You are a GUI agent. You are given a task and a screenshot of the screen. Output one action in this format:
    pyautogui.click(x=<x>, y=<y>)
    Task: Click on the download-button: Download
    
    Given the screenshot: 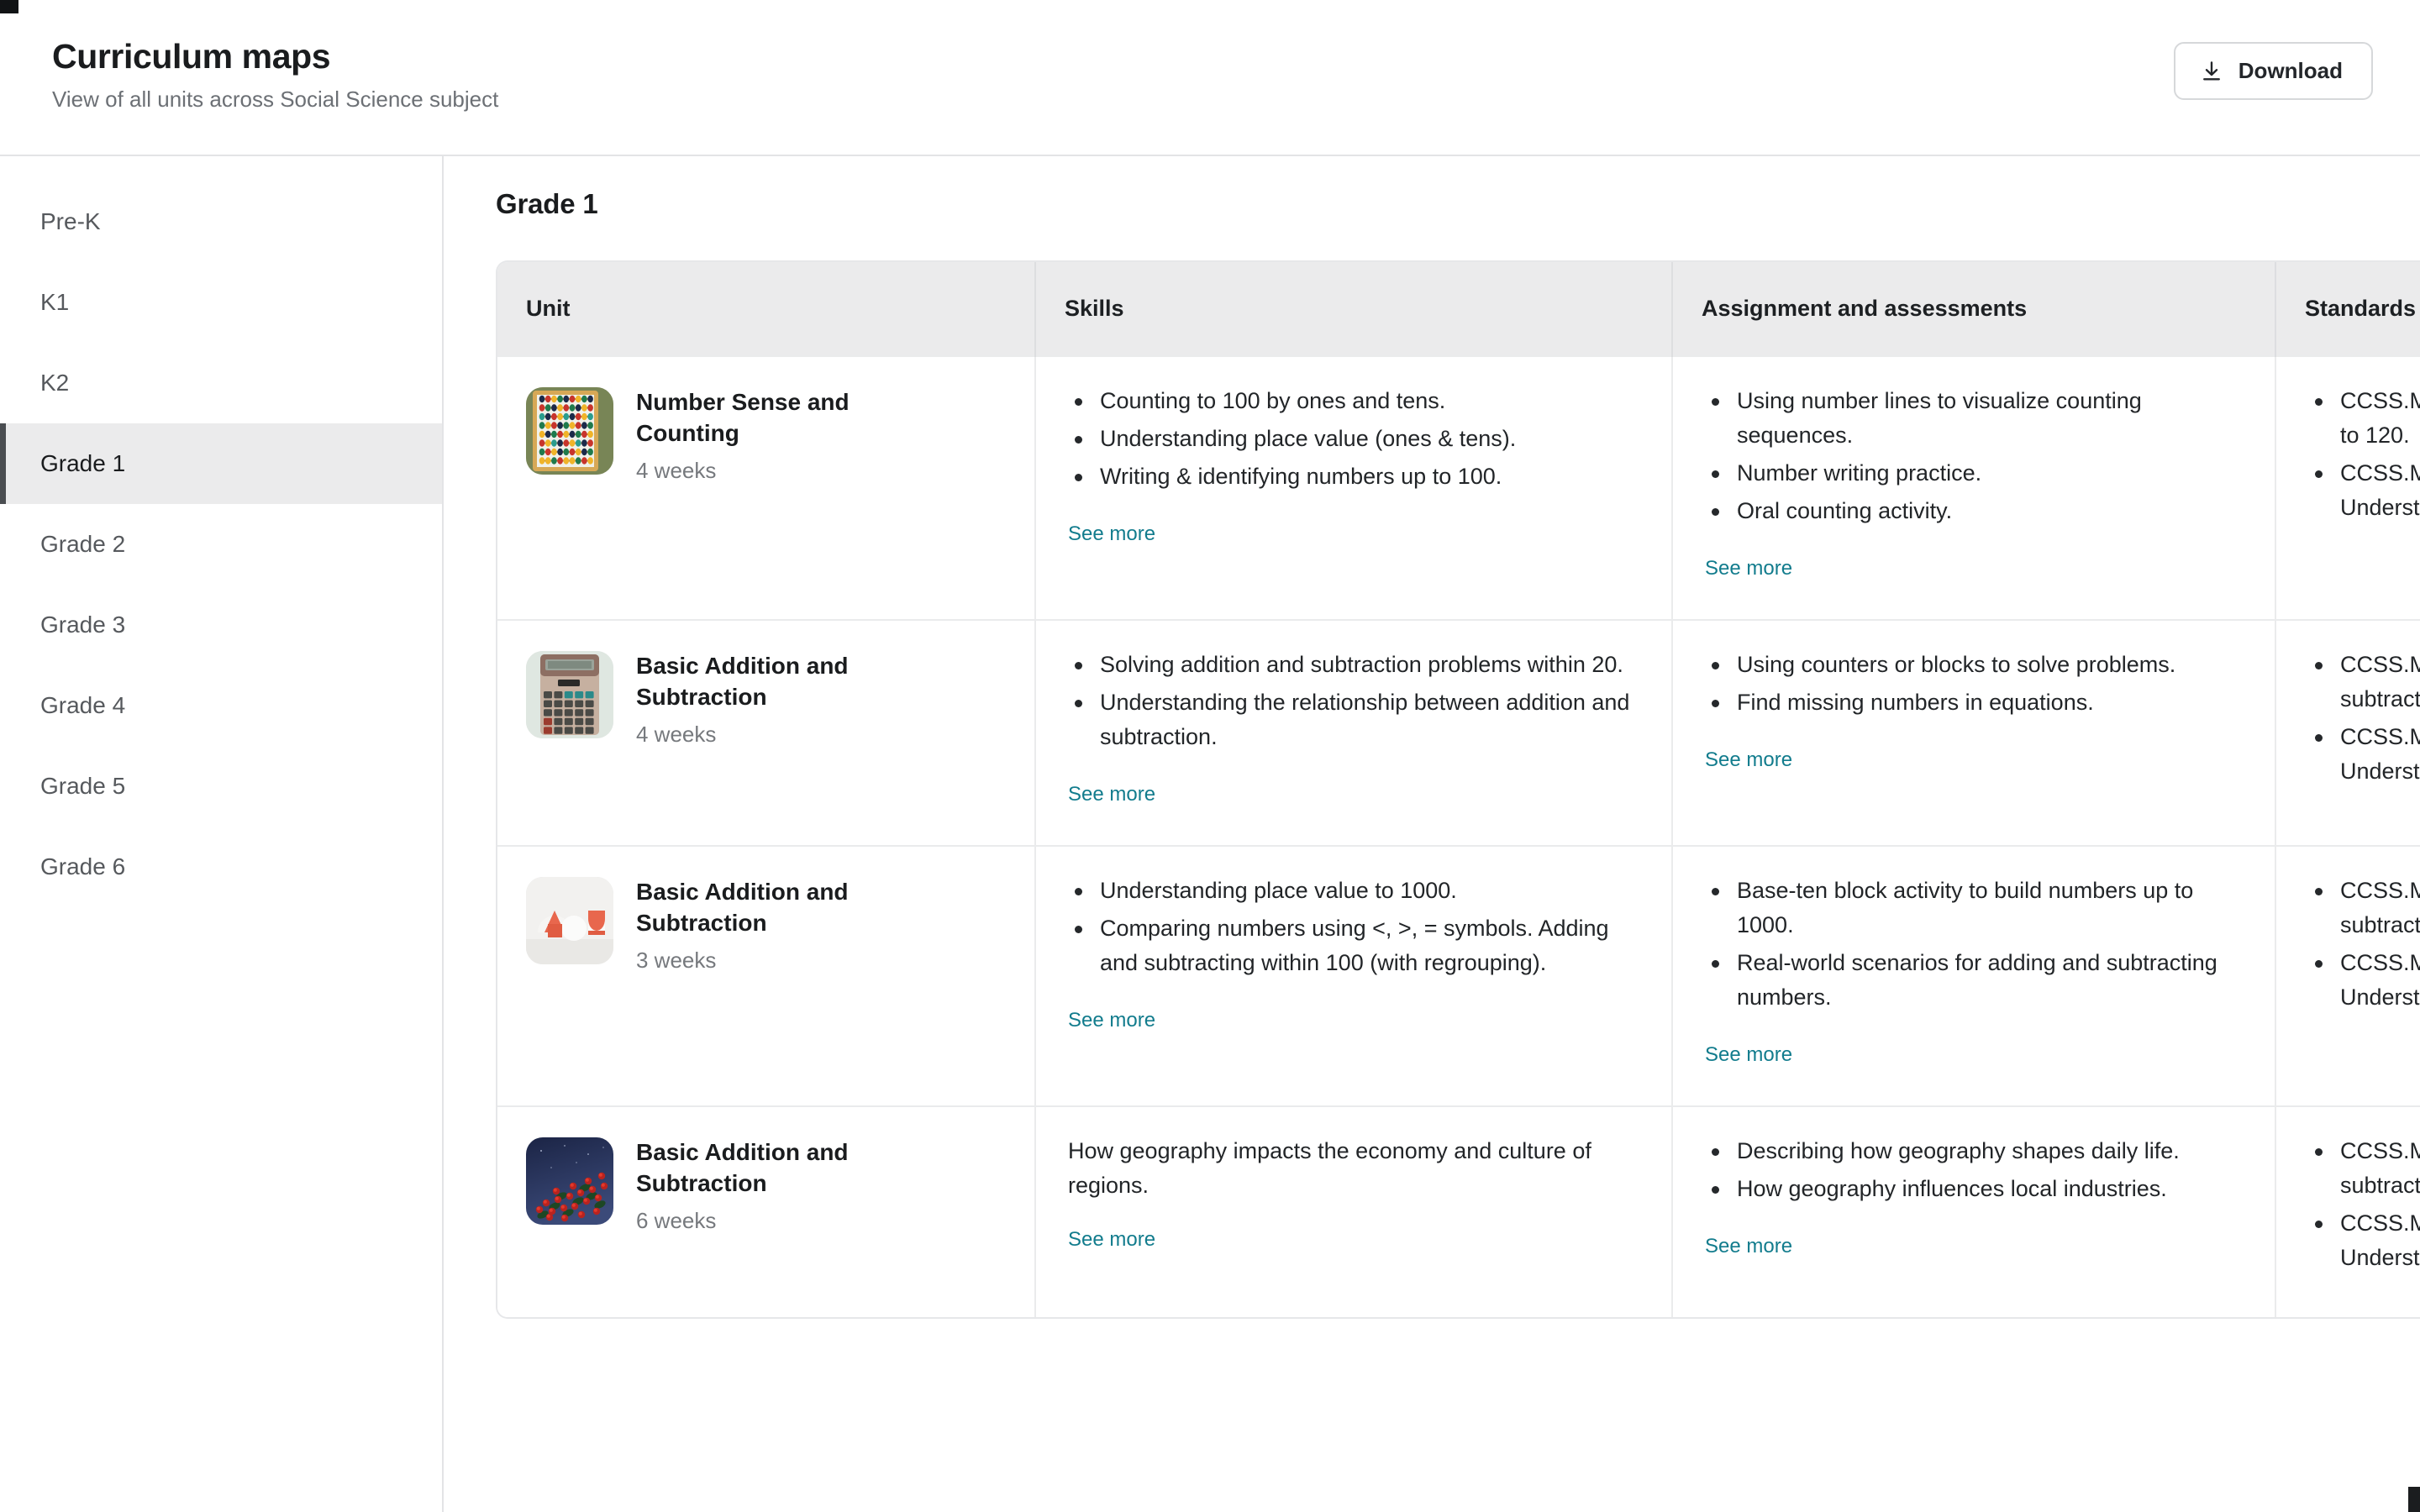 What is the action you would take?
    pyautogui.click(x=2273, y=71)
    